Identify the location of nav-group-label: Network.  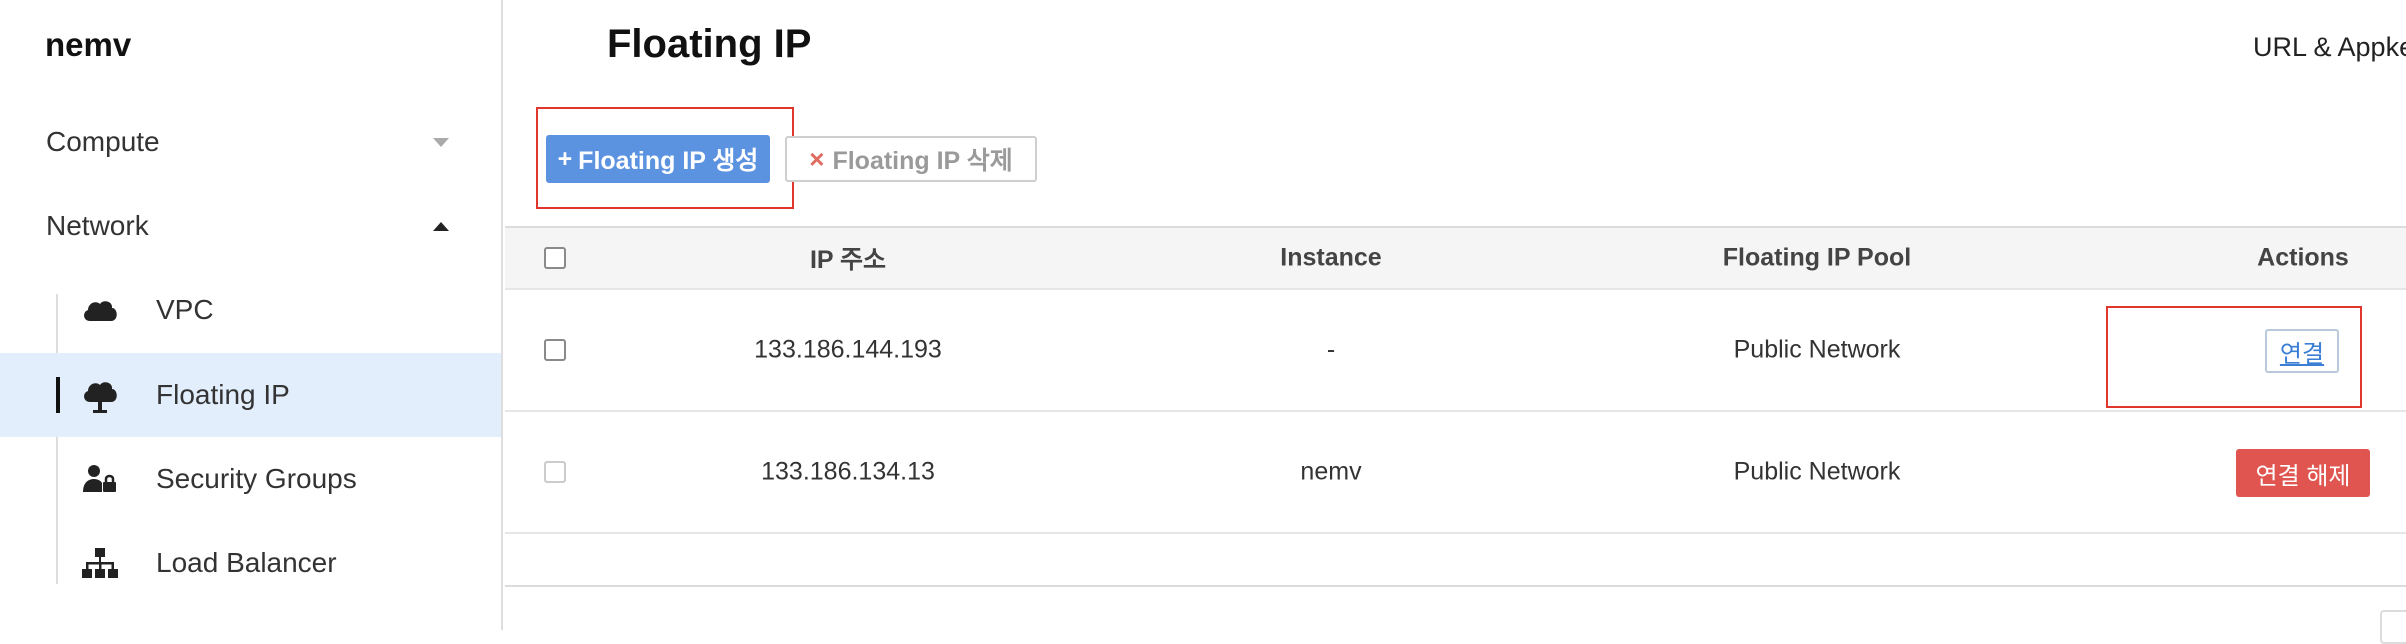
(97, 225).